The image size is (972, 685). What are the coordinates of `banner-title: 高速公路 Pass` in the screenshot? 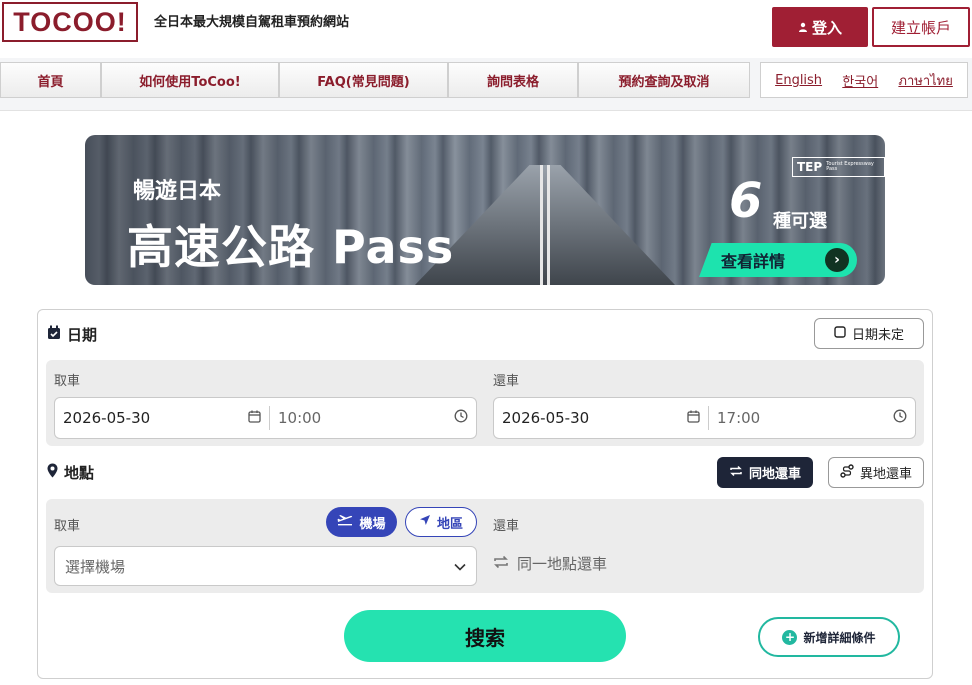 It's located at (291, 247).